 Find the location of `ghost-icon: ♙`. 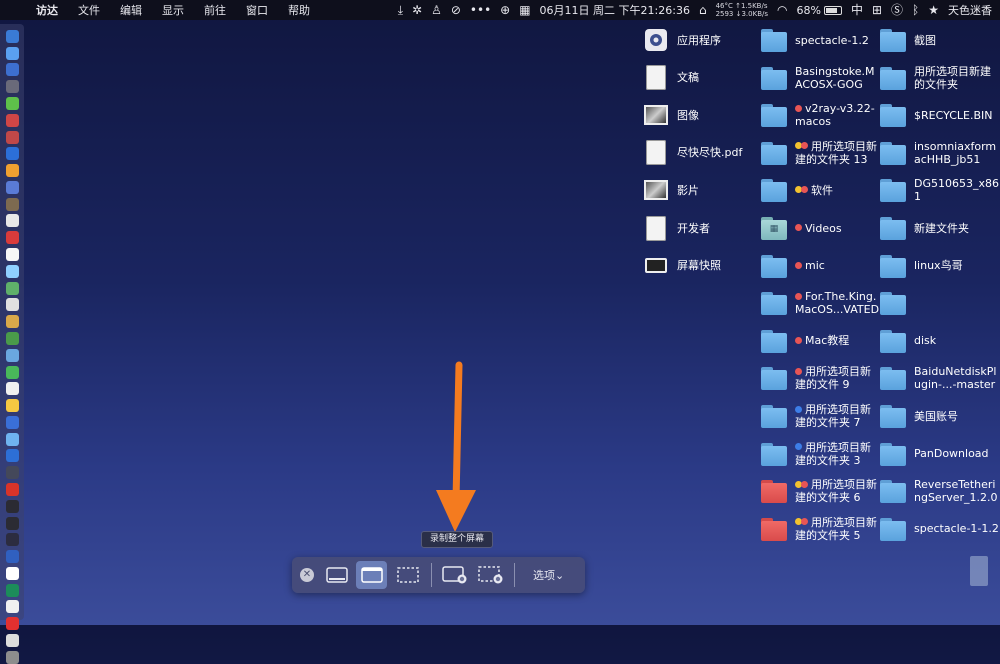

ghost-icon: ♙ is located at coordinates (436, 10).